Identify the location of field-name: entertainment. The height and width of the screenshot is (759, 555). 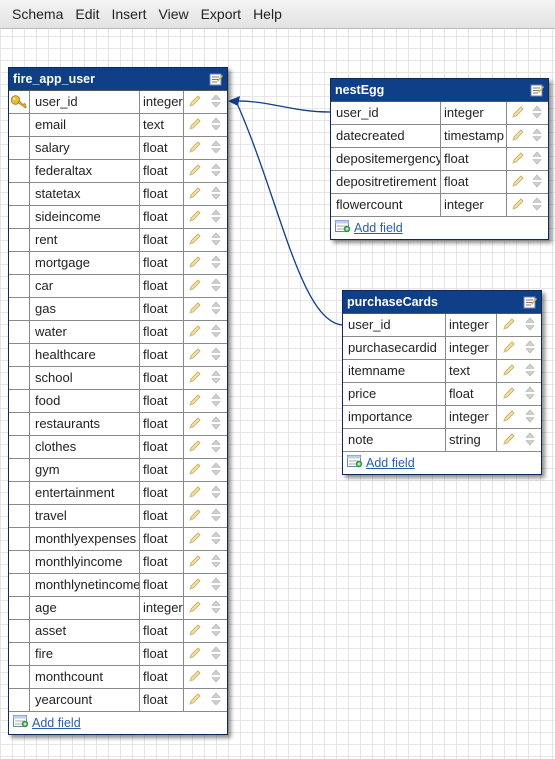
(85, 493).